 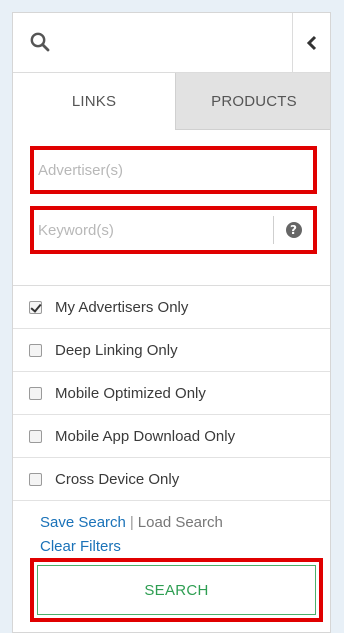 I want to click on tab-products: PRODUCTS, so click(x=252, y=101).